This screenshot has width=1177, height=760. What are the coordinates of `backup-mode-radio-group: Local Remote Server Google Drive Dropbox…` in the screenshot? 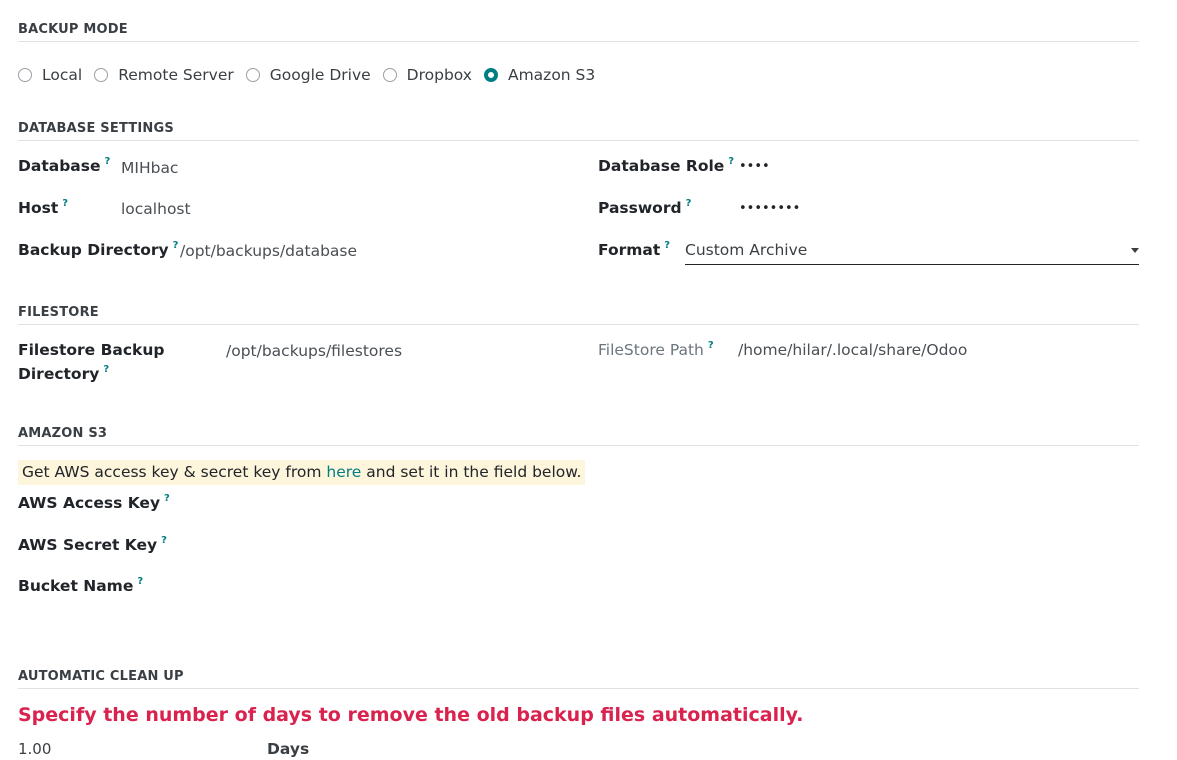 It's located at (312, 75).